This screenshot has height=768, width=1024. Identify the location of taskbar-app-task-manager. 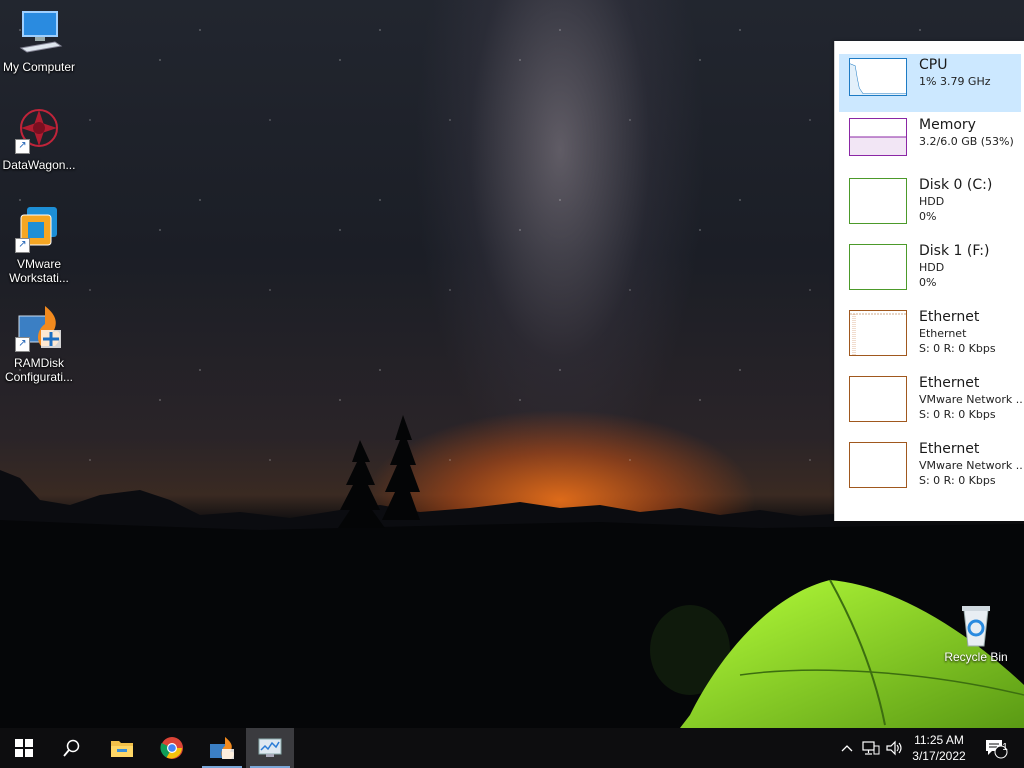
(270, 748).